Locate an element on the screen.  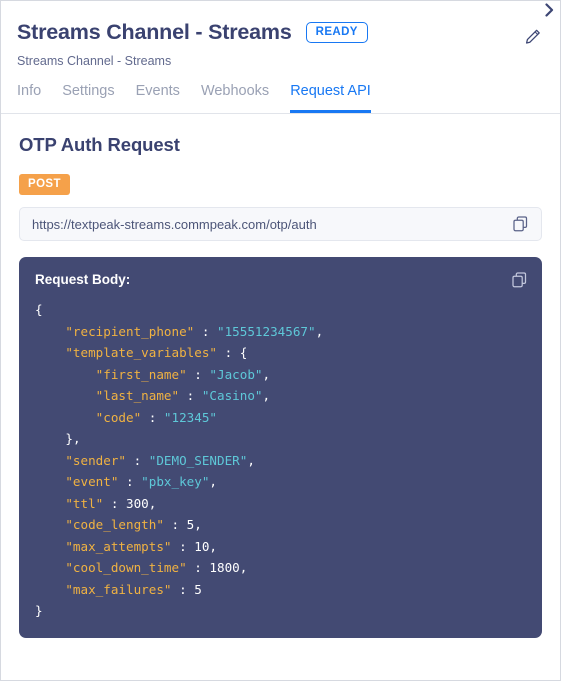
title-row: Streams Channel - Streams READY is located at coordinates (280, 32).